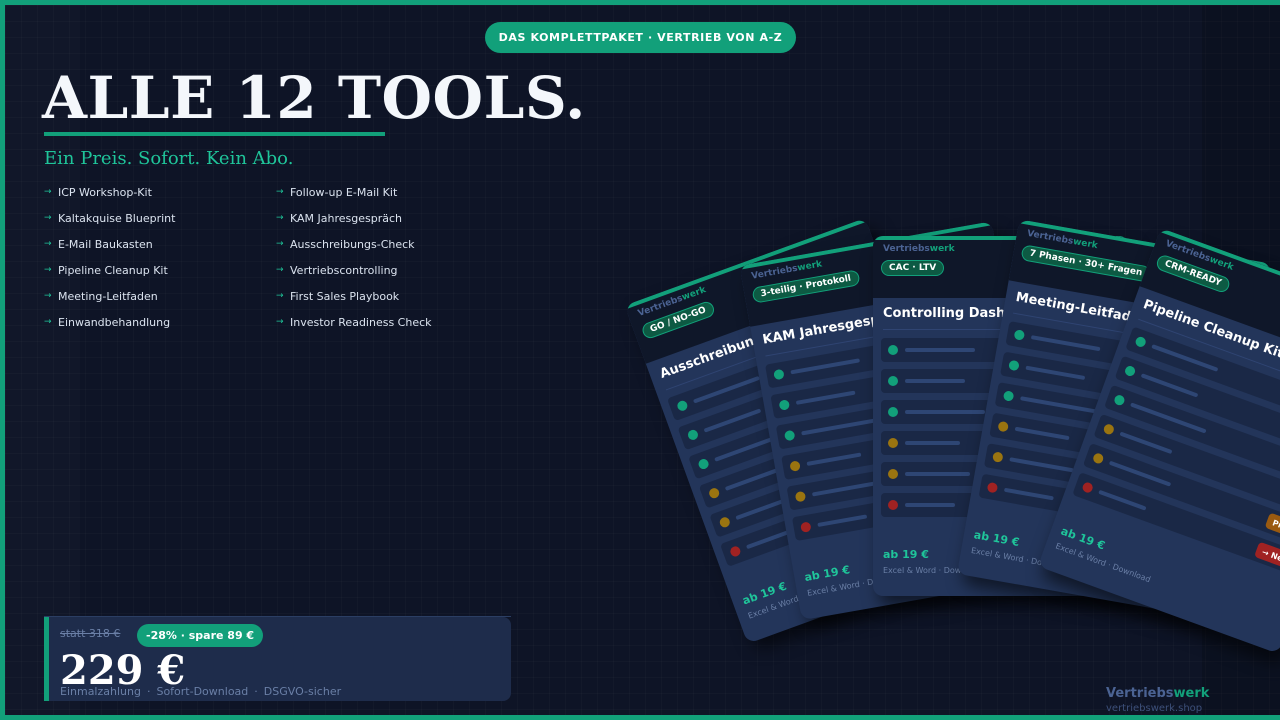 The image size is (1280, 720). What do you see at coordinates (90, 633) in the screenshot?
I see `old-price: statt 318 €` at bounding box center [90, 633].